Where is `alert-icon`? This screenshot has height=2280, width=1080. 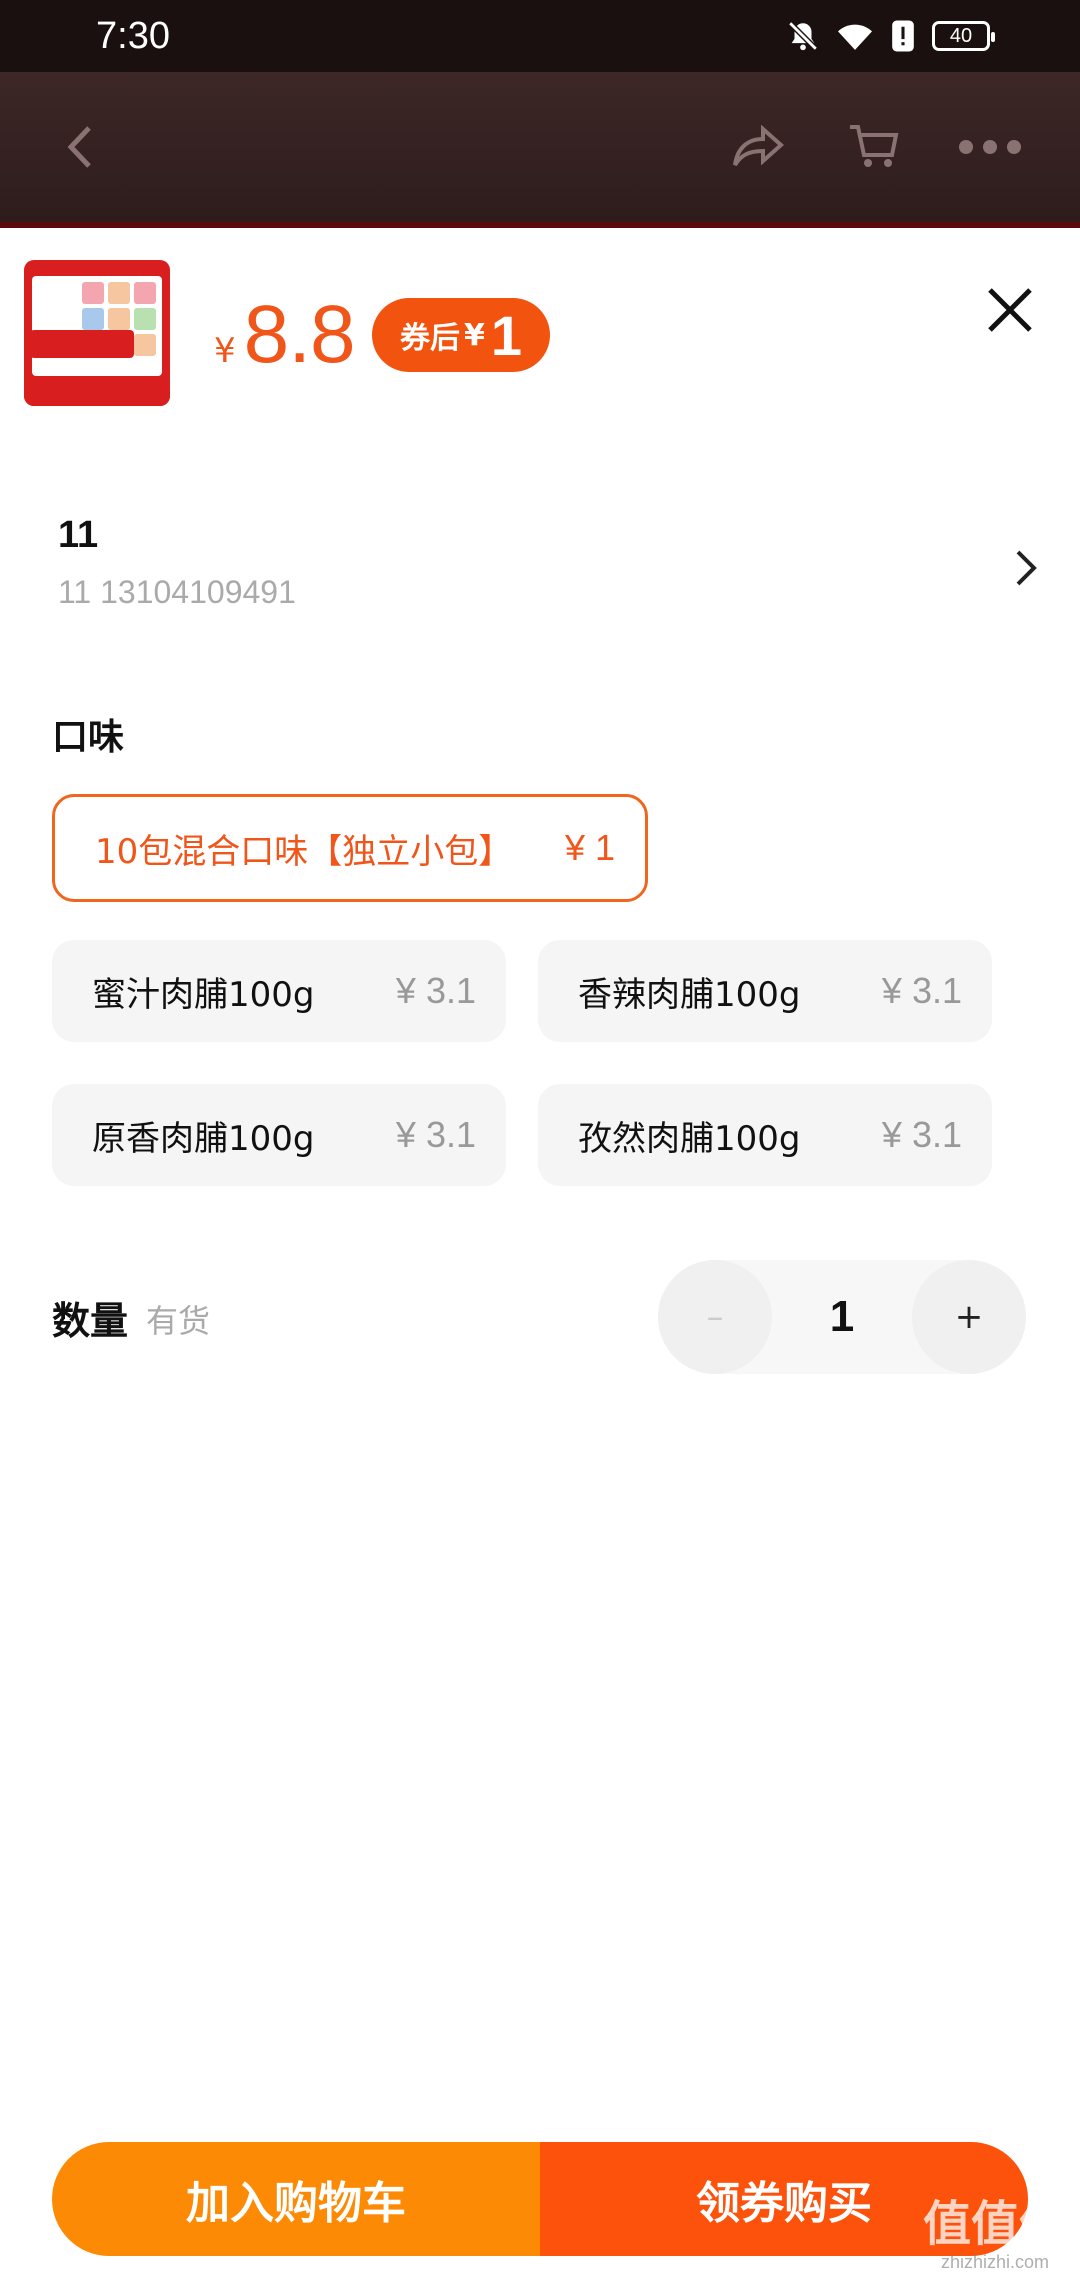 alert-icon is located at coordinates (903, 36).